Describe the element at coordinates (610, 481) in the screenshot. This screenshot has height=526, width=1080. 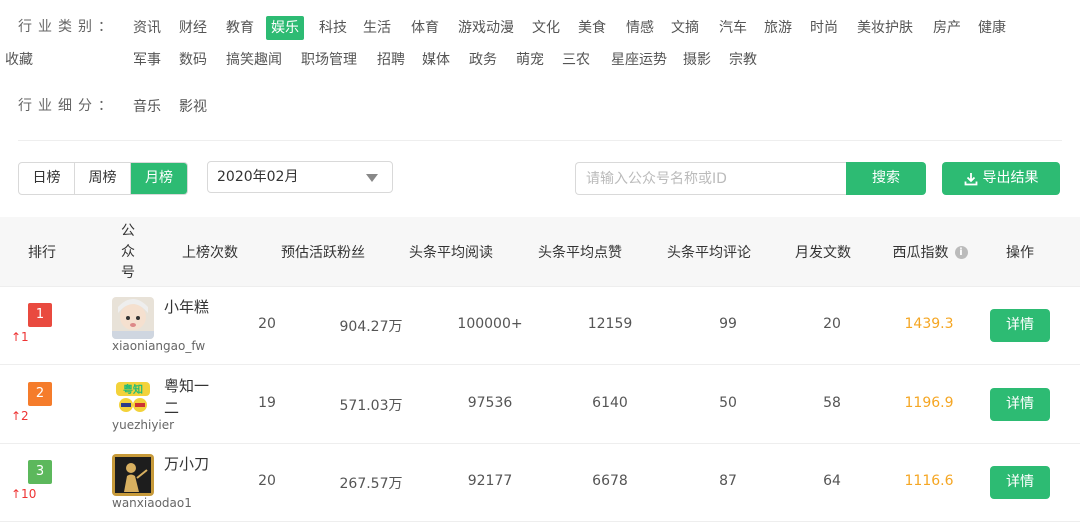
I see `cell-likes: 6678` at that location.